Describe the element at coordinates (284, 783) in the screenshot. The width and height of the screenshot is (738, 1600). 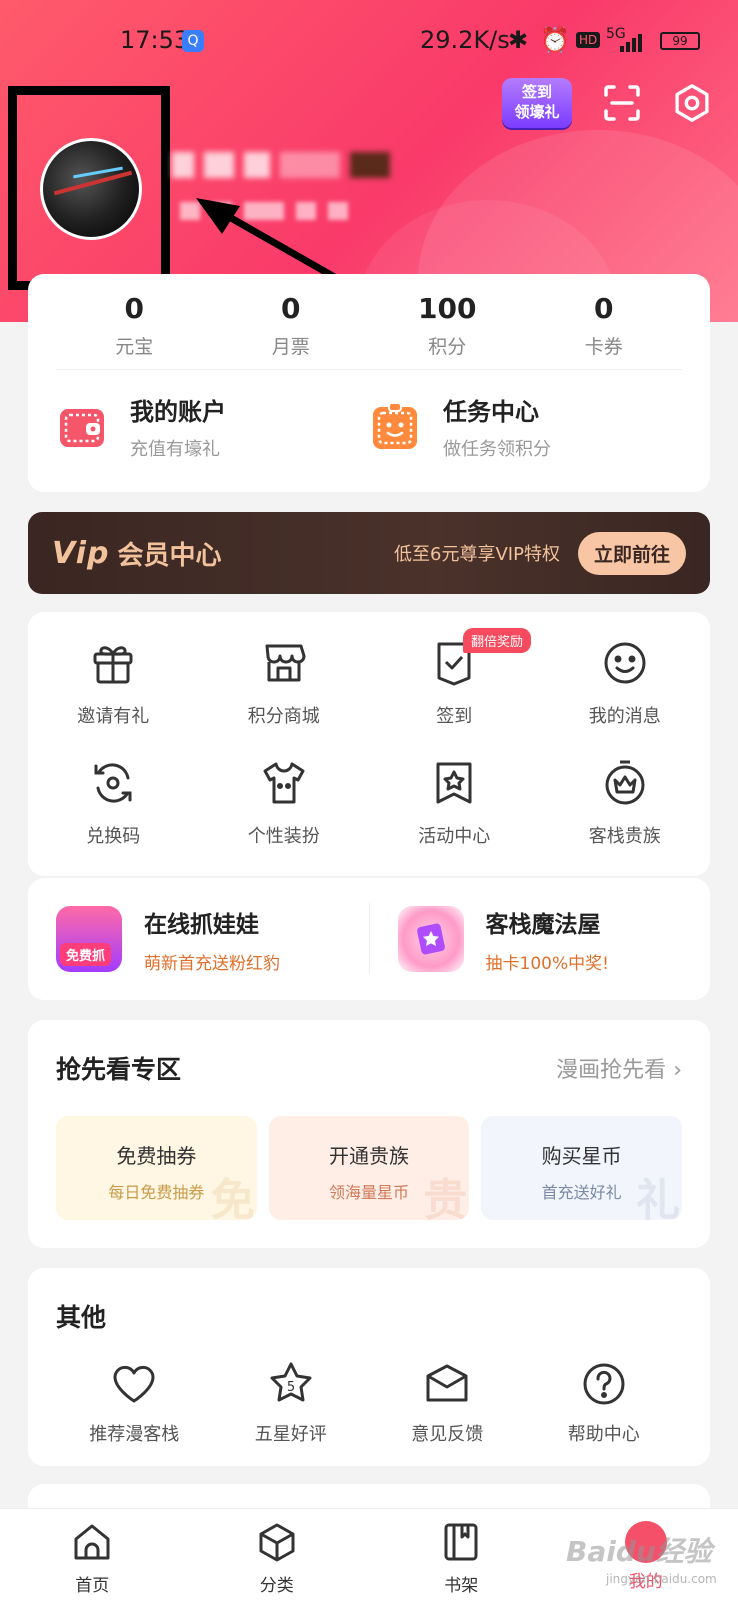
I see `shirt-icon` at that location.